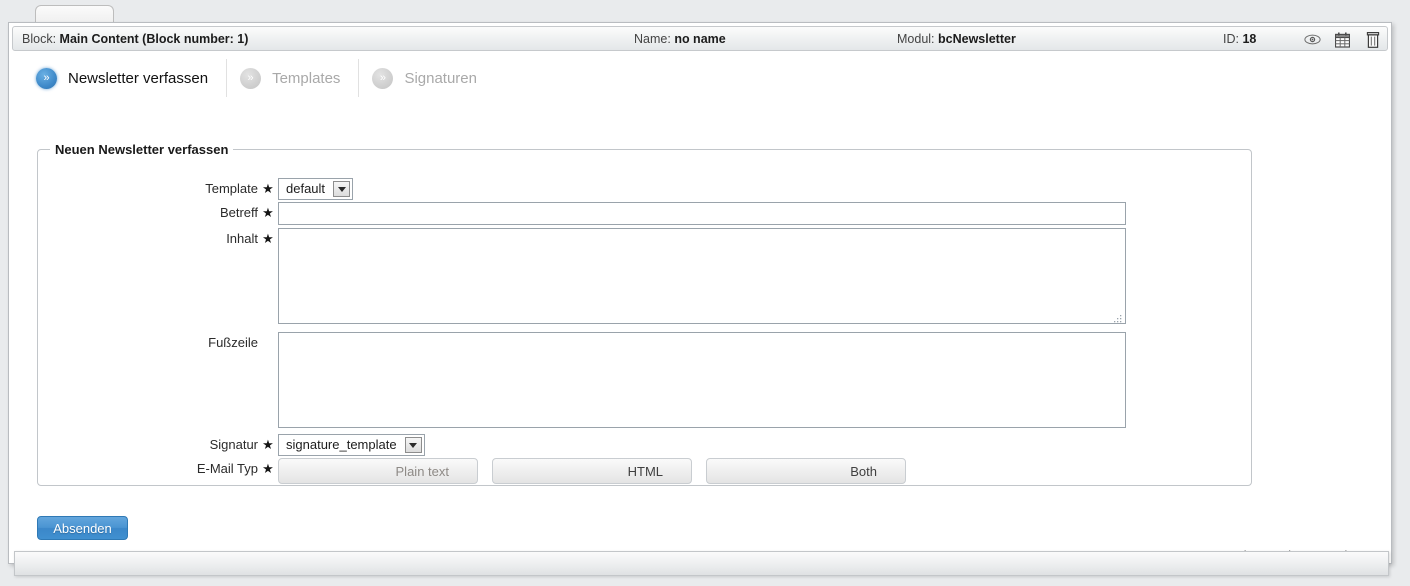 The image size is (1410, 586). I want to click on tab-signaturen: » Signaturen, so click(426, 78).